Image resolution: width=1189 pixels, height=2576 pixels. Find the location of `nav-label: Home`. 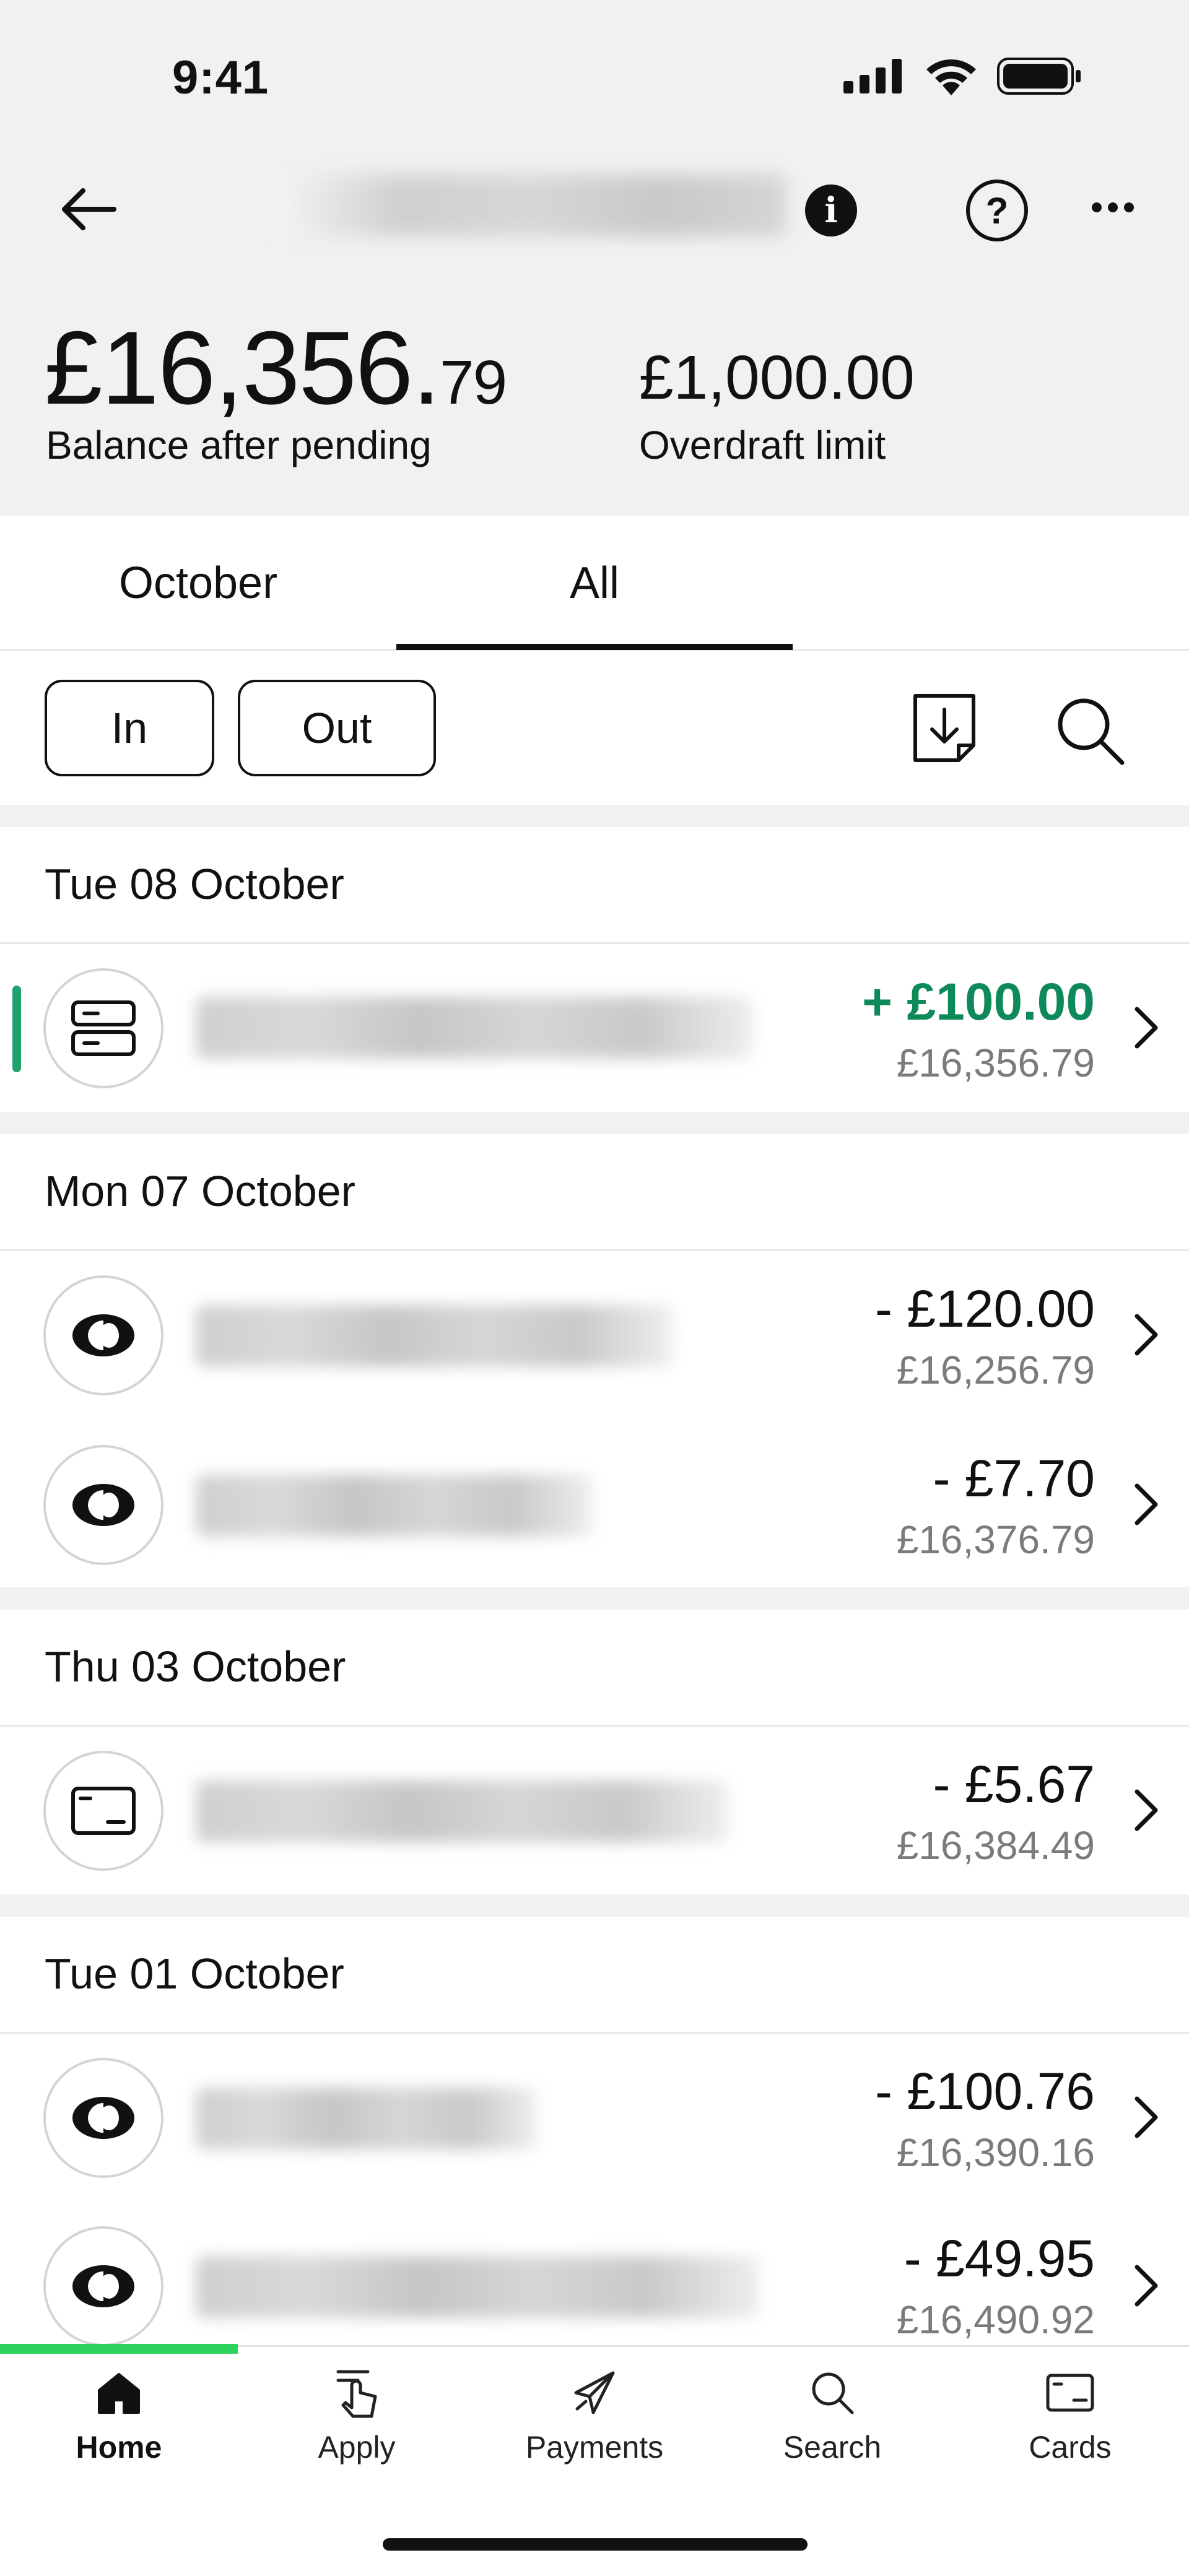

nav-label: Home is located at coordinates (119, 2447).